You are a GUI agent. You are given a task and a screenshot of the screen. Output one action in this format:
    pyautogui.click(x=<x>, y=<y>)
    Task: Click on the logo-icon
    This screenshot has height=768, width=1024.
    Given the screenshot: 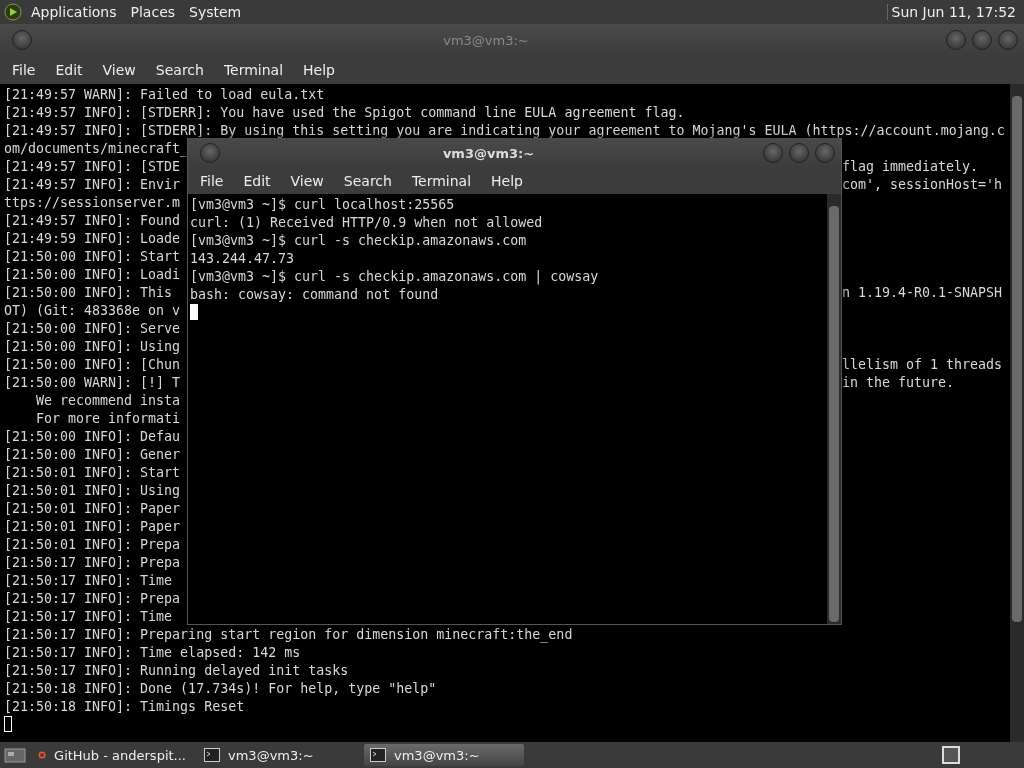 What is the action you would take?
    pyautogui.click(x=13, y=12)
    